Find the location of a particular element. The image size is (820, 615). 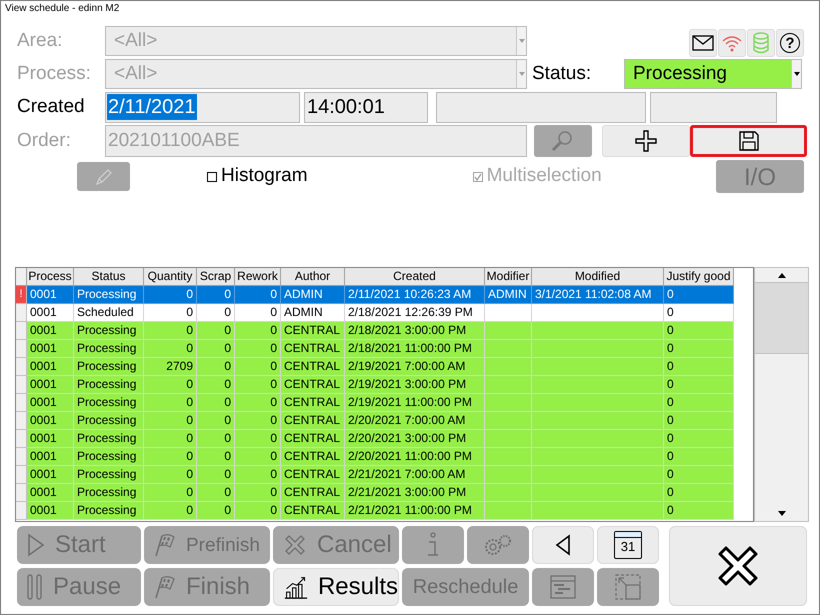

scroll-down-icon is located at coordinates (782, 513).